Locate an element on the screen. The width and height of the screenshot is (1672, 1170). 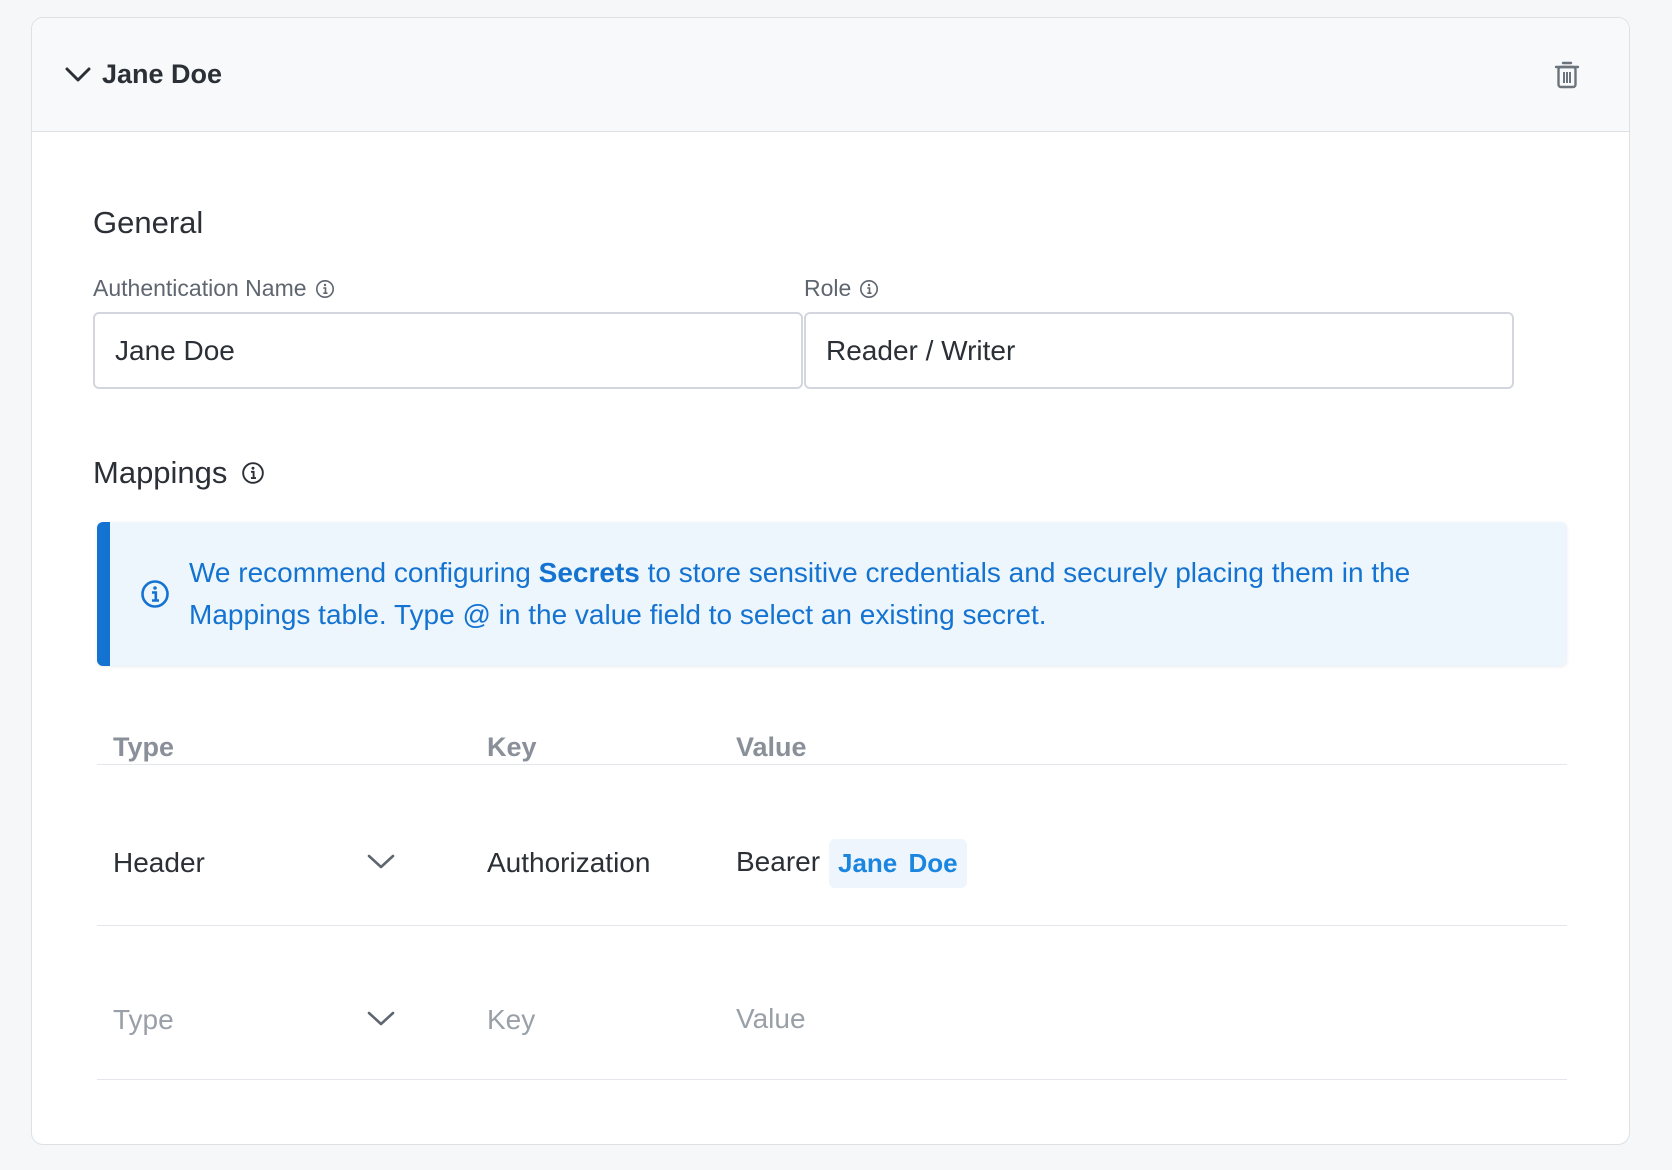
auth-name-input is located at coordinates (448, 350).